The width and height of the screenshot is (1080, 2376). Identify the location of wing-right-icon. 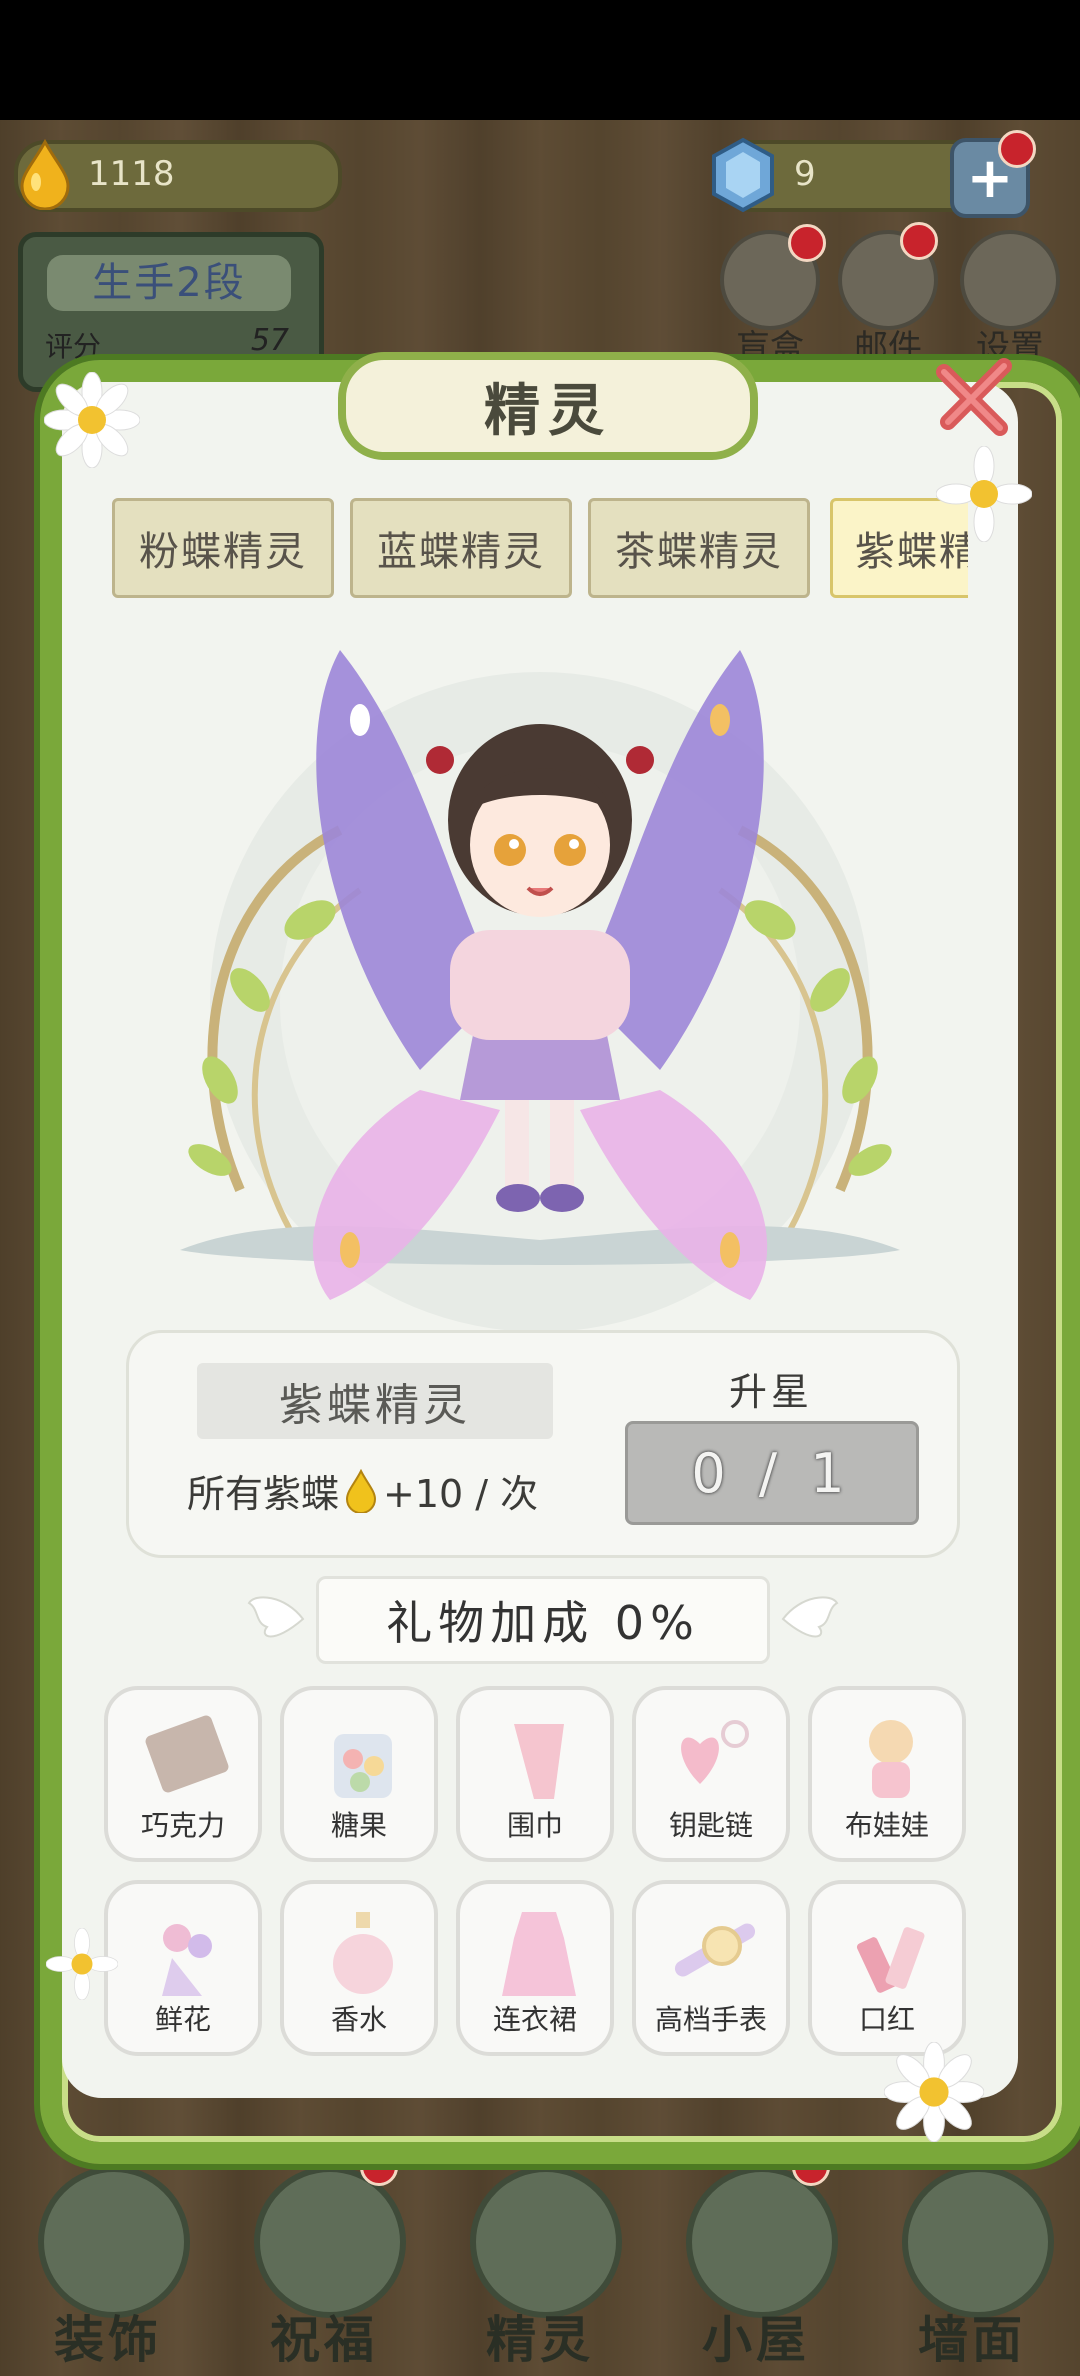
(810, 1617).